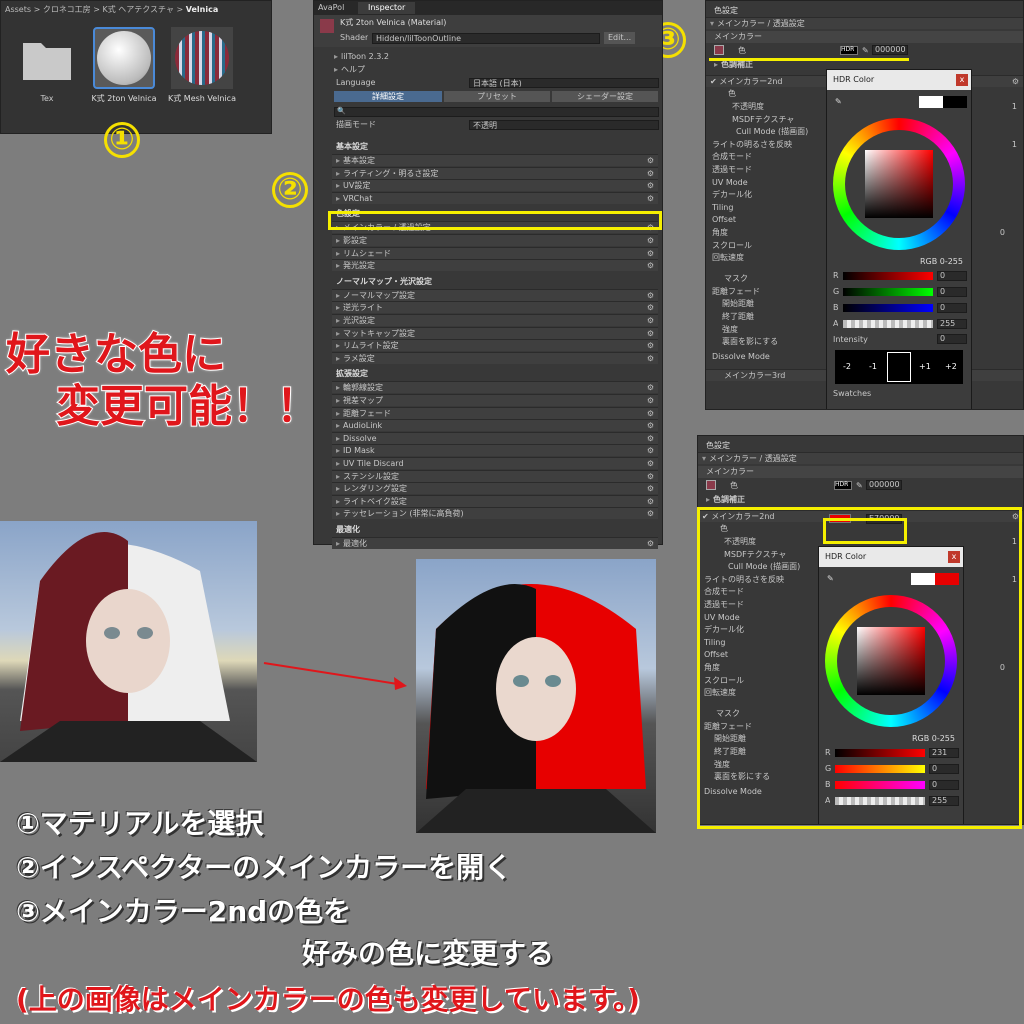 The width and height of the screenshot is (1024, 1024). I want to click on foldout-item: ▸ テッセレーション (非常に高負荷) ⚙, so click(495, 513).